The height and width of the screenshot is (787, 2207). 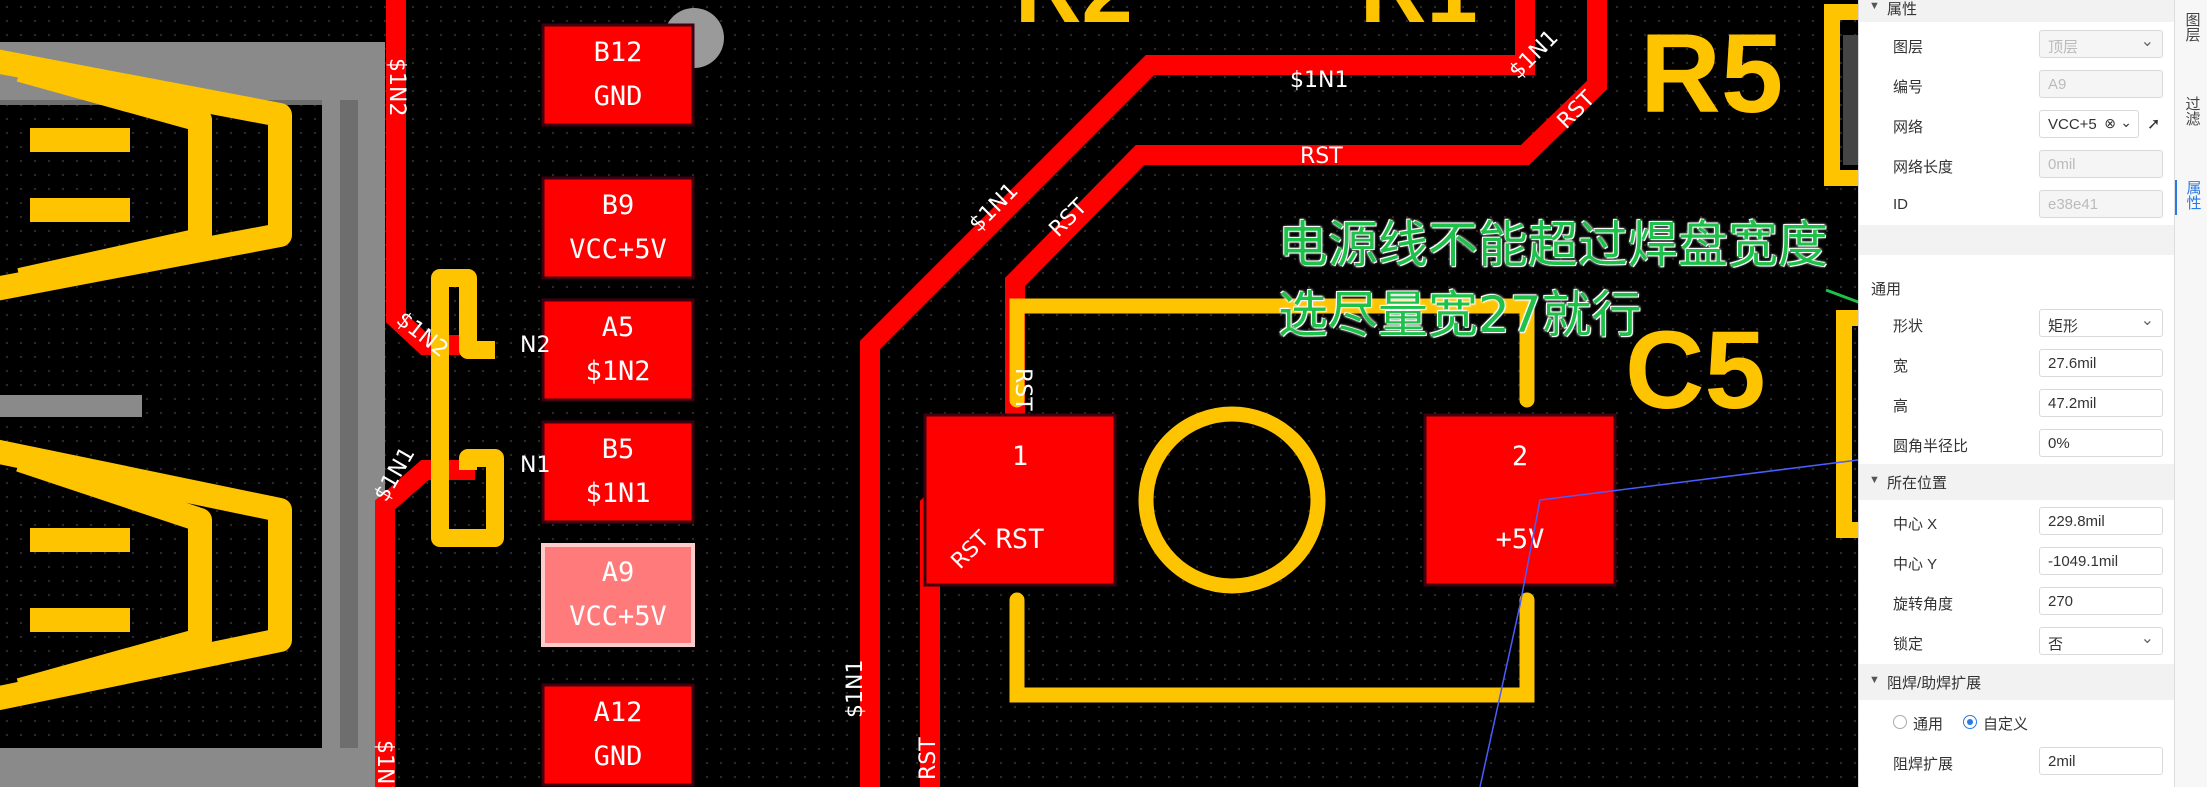 What do you see at coordinates (1553, 245) in the screenshot?
I see `annotation-line-1: 电源线不能超过焊盘宽度` at bounding box center [1553, 245].